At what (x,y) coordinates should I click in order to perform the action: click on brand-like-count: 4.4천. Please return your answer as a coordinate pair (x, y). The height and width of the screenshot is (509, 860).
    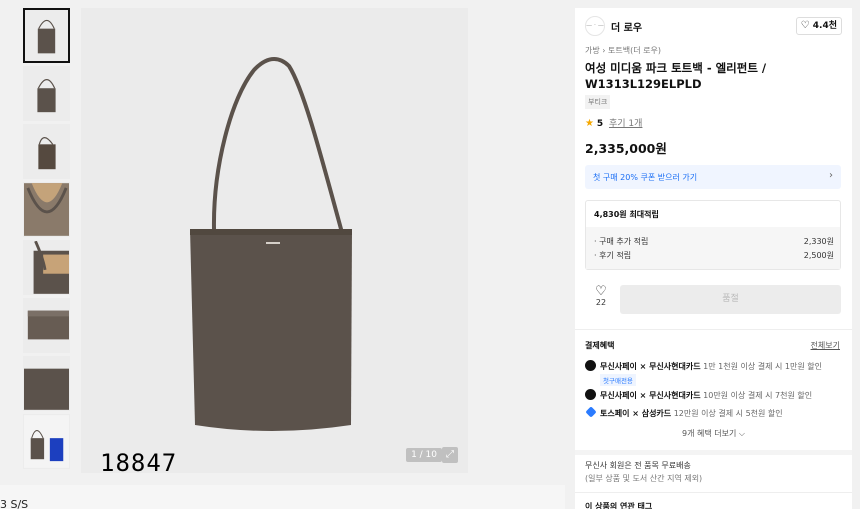
    Looking at the image, I should click on (824, 26).